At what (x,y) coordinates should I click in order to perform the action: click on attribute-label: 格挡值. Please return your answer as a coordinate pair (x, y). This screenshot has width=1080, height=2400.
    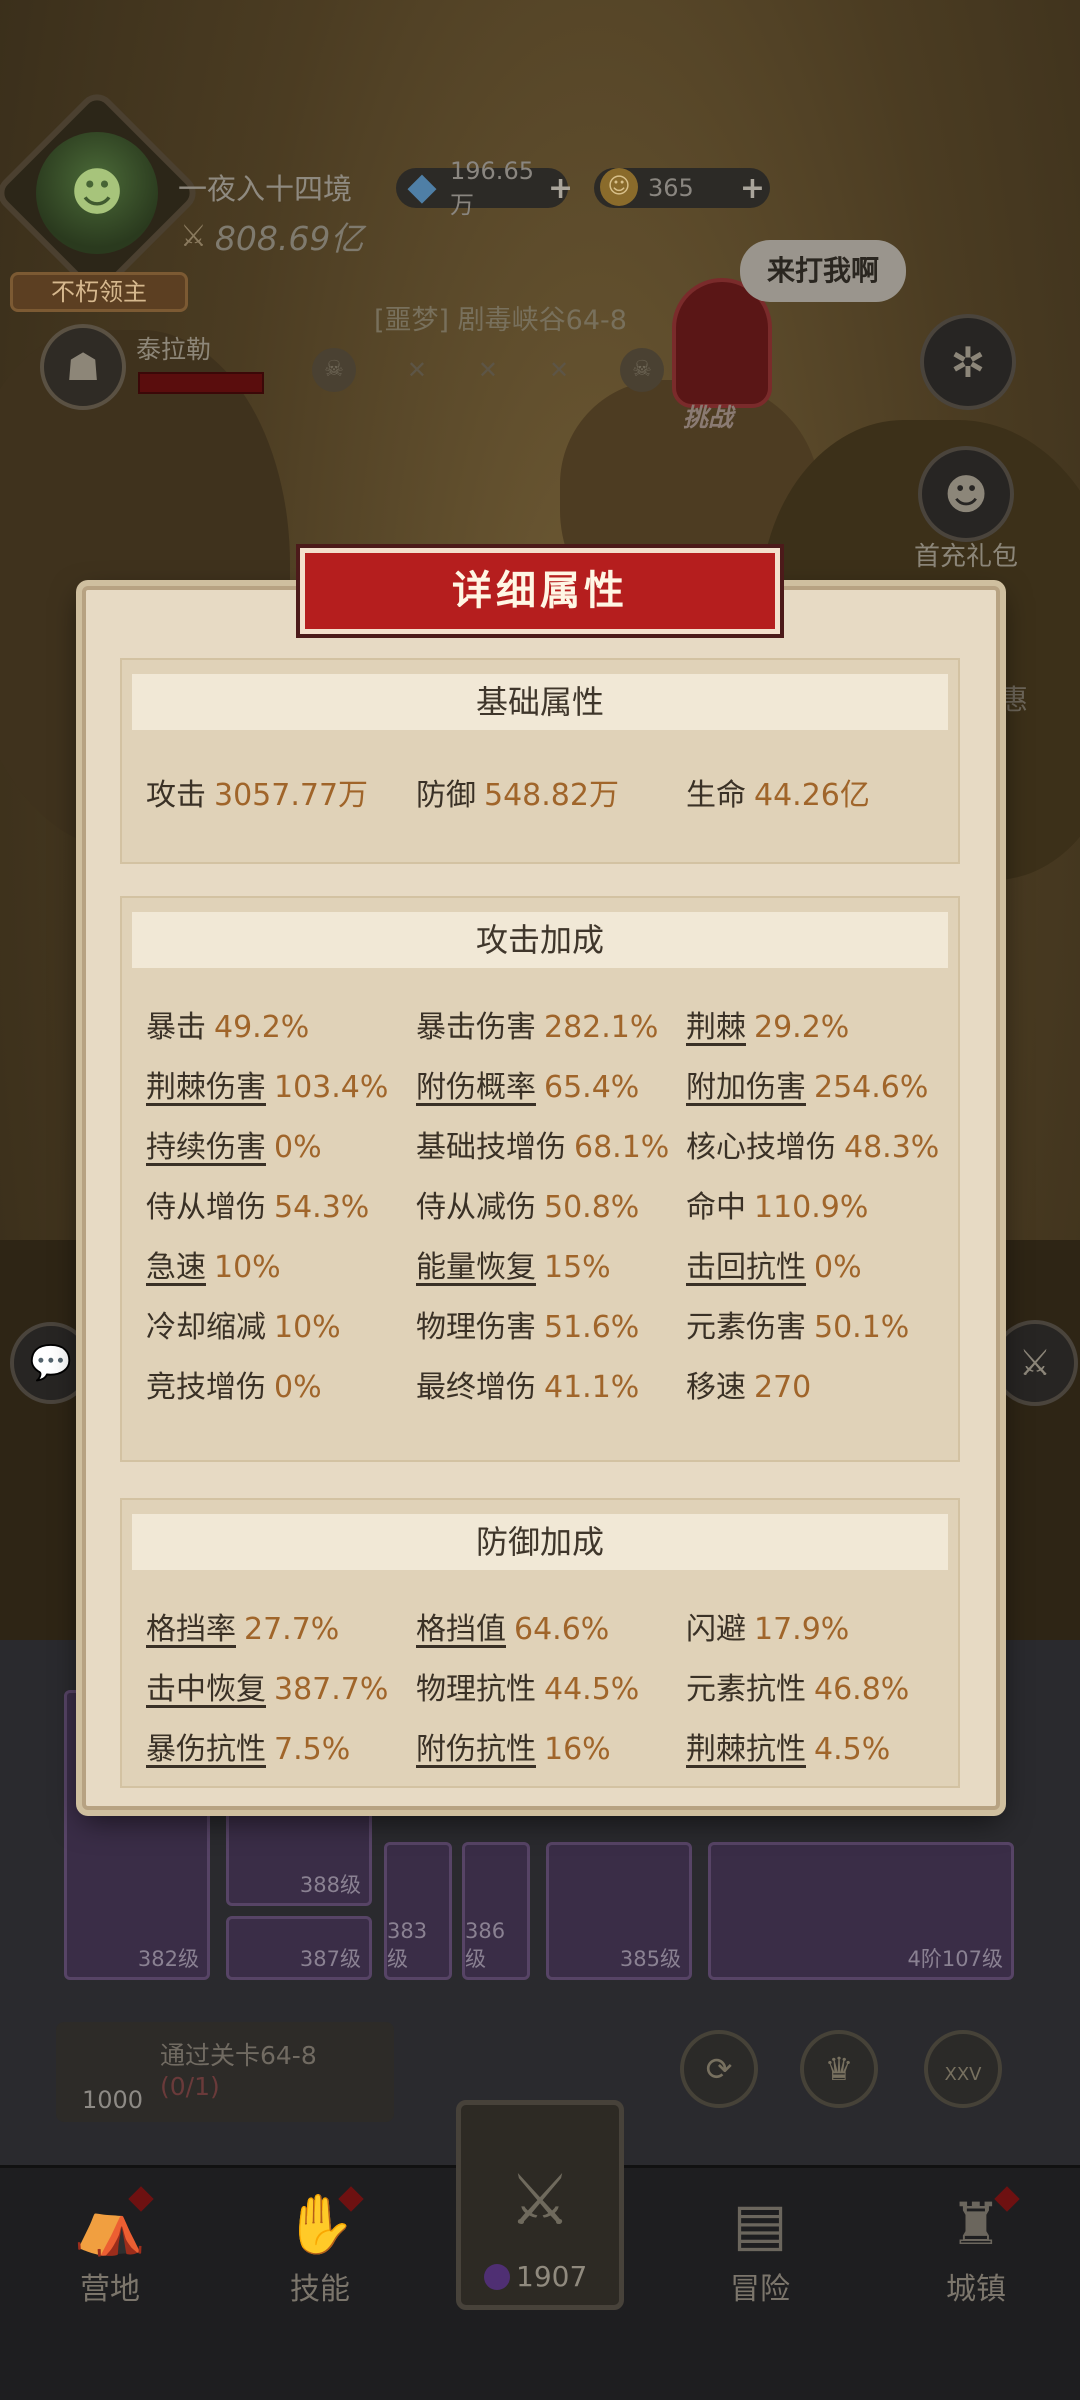
    Looking at the image, I should click on (461, 1629).